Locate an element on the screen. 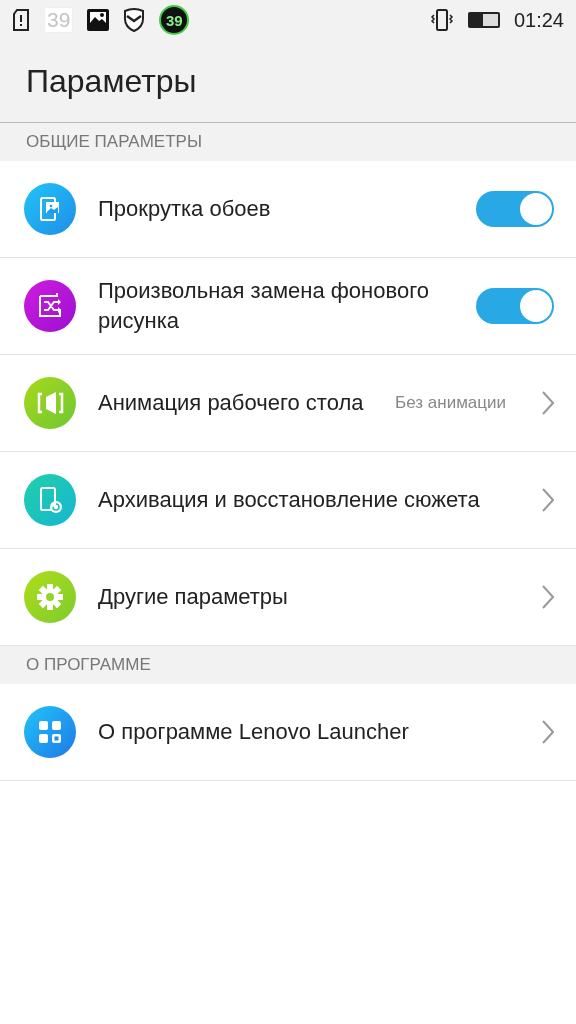  section-header: О ПРОГРАММЕ is located at coordinates (88, 665).